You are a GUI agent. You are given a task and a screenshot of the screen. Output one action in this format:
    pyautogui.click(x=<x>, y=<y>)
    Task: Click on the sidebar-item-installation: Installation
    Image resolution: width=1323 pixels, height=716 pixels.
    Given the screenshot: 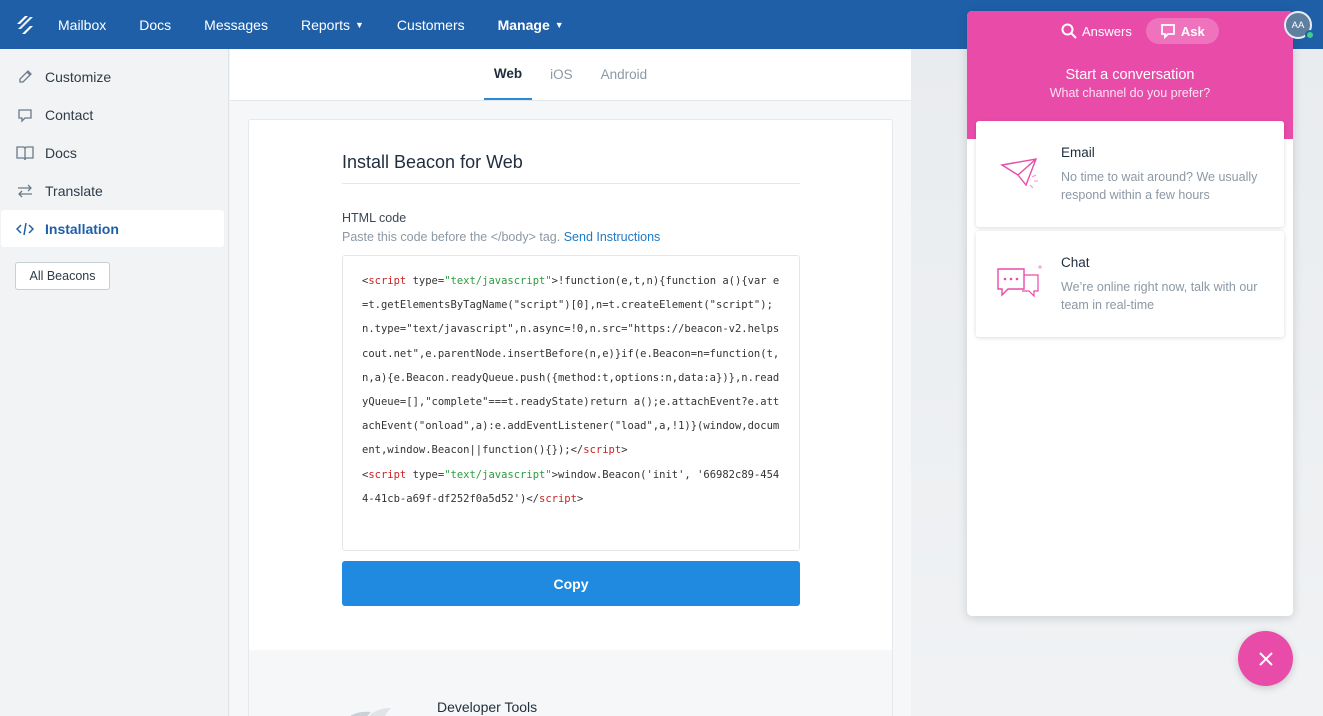 What is the action you would take?
    pyautogui.click(x=112, y=228)
    